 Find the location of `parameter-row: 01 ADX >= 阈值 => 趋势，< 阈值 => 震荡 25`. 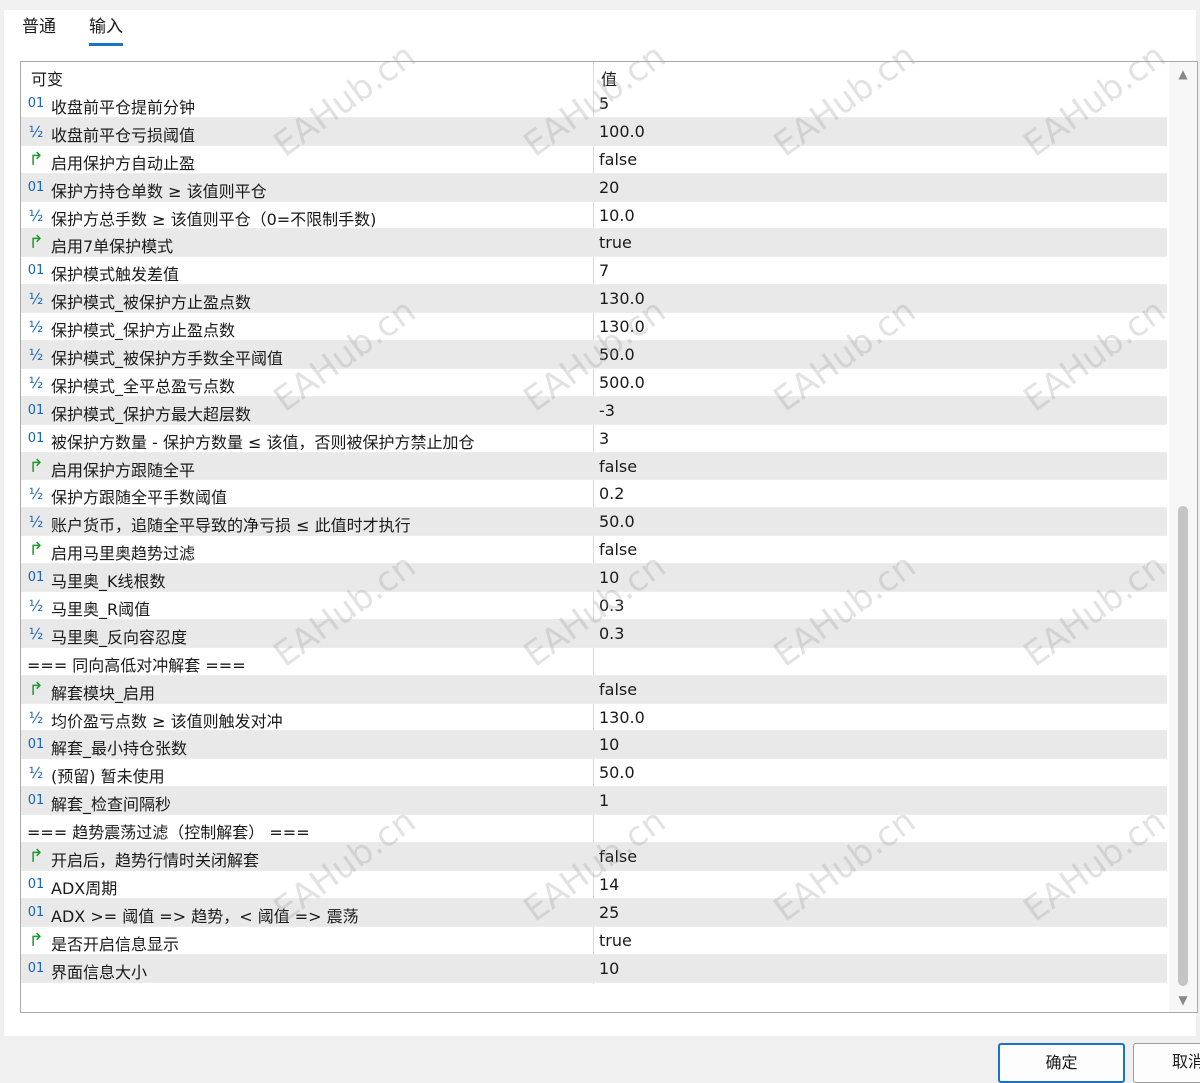

parameter-row: 01 ADX >= 阈值 => 趋势，< 阈值 => 震荡 25 is located at coordinates (594, 912).